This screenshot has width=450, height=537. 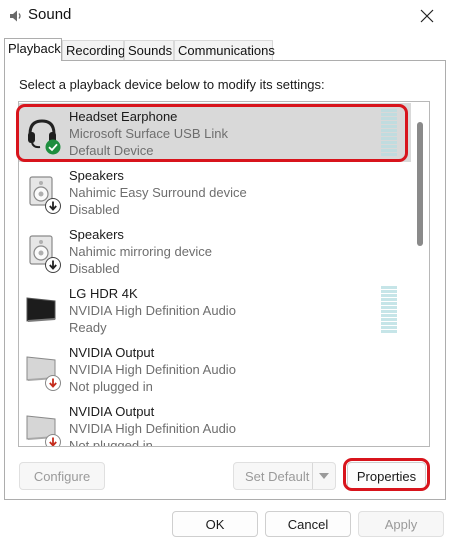 What do you see at coordinates (215, 524) in the screenshot?
I see `ok-button: OK` at bounding box center [215, 524].